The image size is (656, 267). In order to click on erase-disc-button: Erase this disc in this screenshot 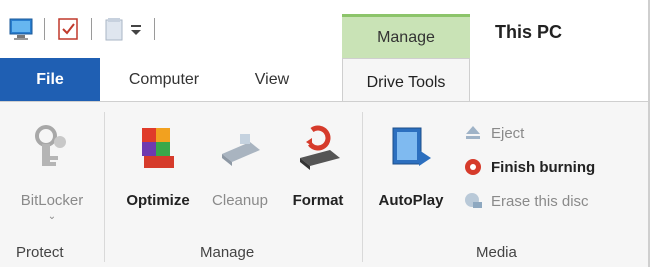, I will do `click(529, 201)`.